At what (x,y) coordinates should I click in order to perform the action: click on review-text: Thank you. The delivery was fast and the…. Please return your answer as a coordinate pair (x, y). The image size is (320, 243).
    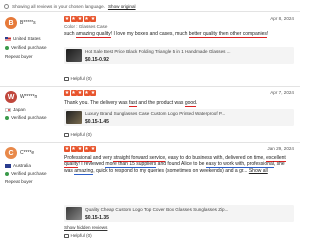
    Looking at the image, I should click on (179, 103).